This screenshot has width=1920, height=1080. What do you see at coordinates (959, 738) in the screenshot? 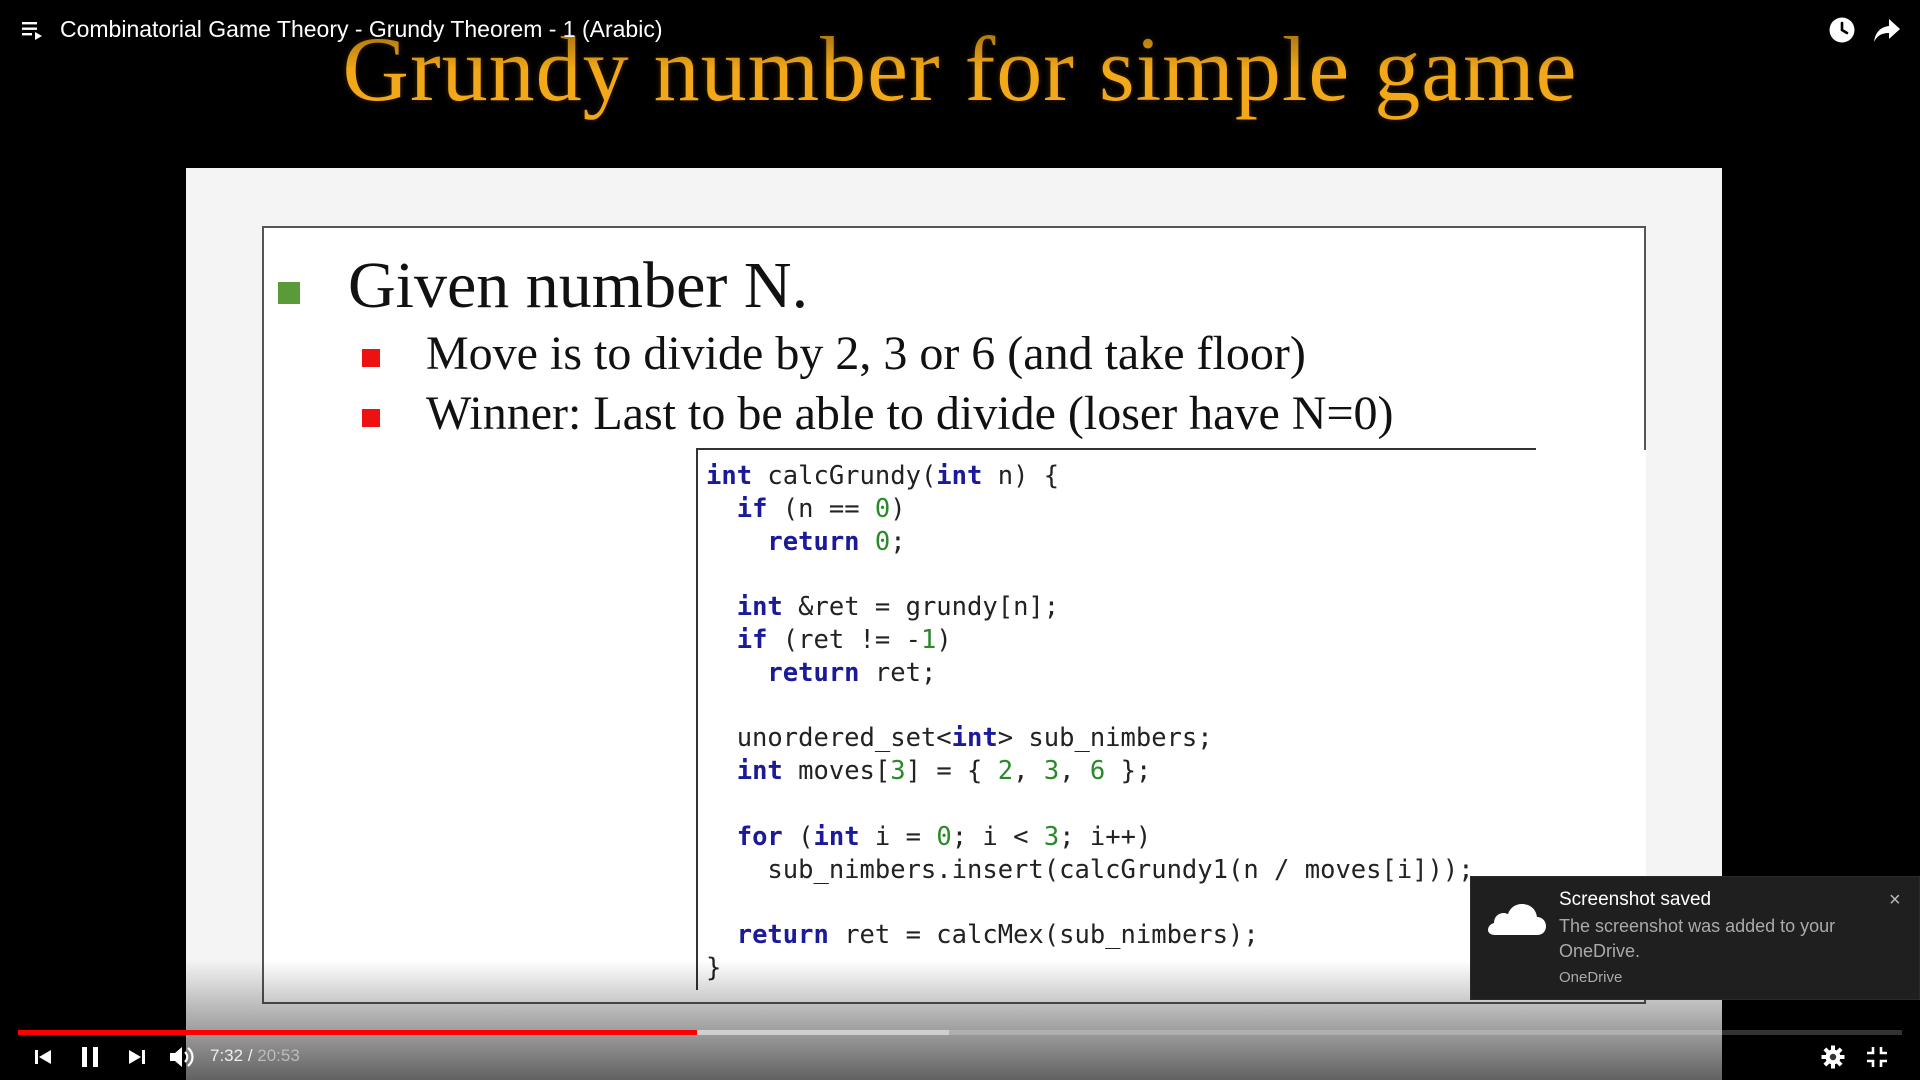
I see `code-line: unordered_set<int> sub_nimbers;` at bounding box center [959, 738].